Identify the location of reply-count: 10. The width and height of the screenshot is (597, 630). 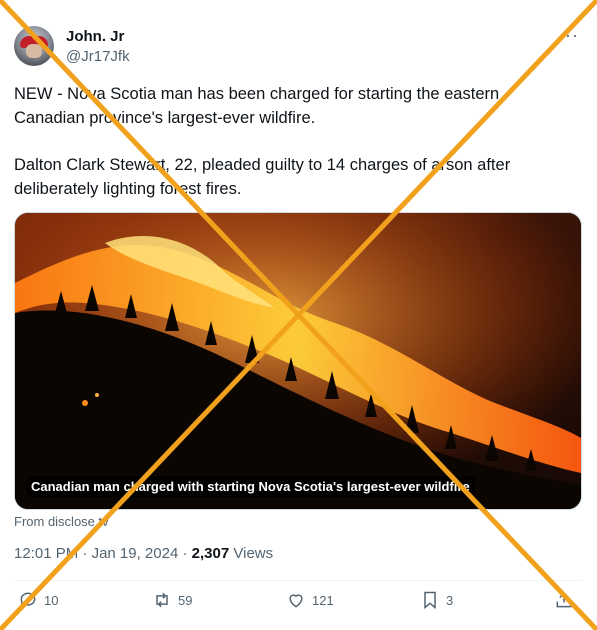
(51, 600).